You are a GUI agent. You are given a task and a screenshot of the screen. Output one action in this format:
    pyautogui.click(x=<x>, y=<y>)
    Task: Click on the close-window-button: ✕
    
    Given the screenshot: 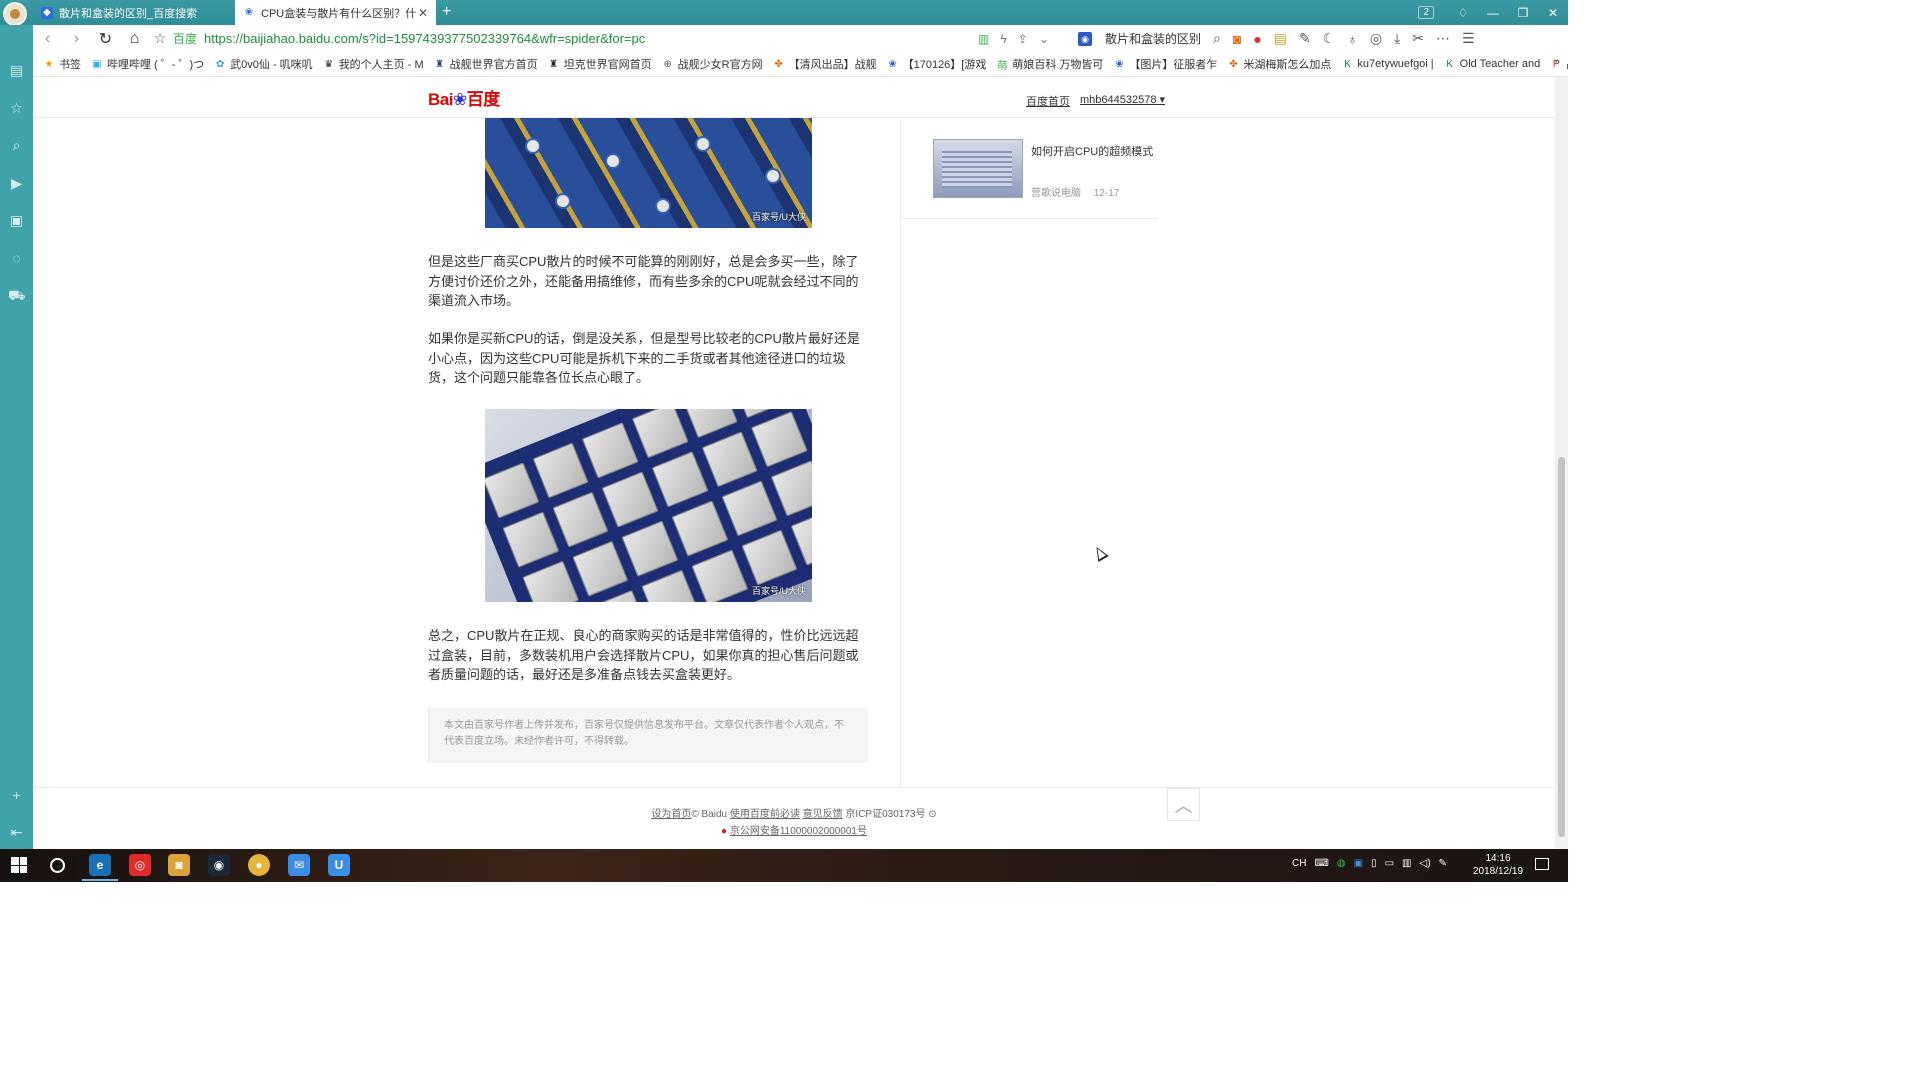 What is the action you would take?
    pyautogui.click(x=1553, y=13)
    